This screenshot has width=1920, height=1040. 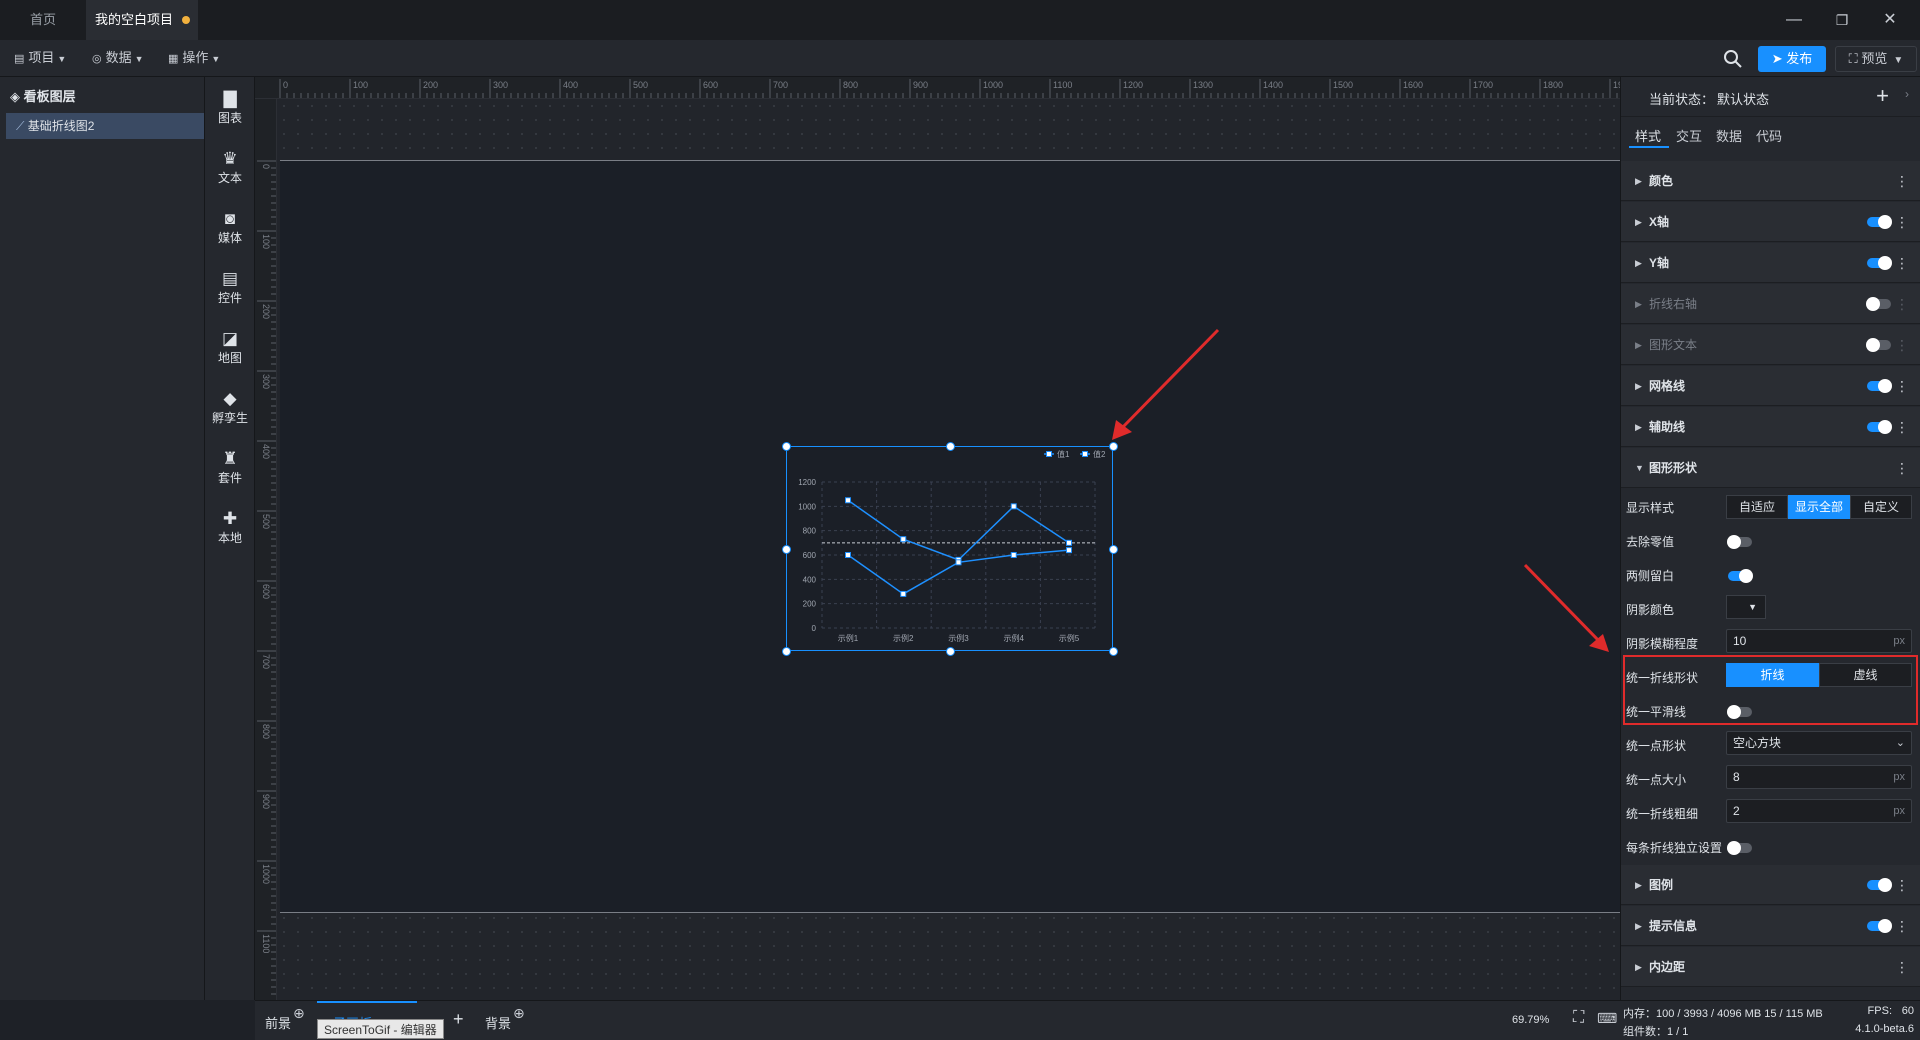 What do you see at coordinates (1884, 1029) in the screenshot?
I see `version-label: 4.1.0-beta.6` at bounding box center [1884, 1029].